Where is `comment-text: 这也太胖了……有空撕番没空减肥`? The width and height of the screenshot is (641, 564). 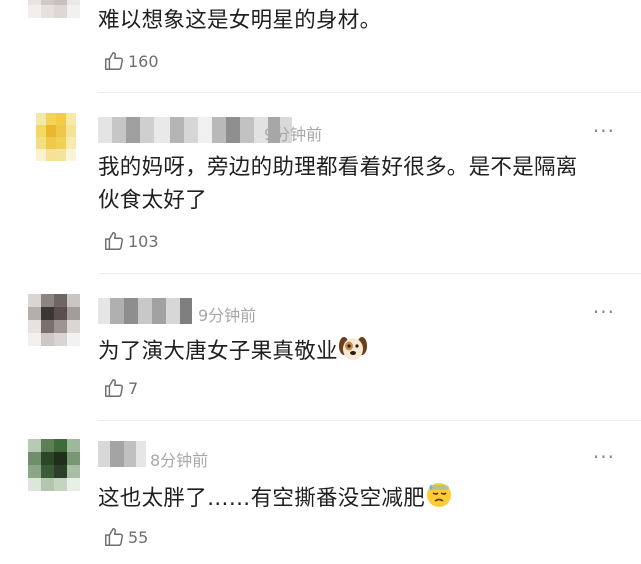
comment-text: 这也太胖了……有空撕番没空减肥 is located at coordinates (359, 500).